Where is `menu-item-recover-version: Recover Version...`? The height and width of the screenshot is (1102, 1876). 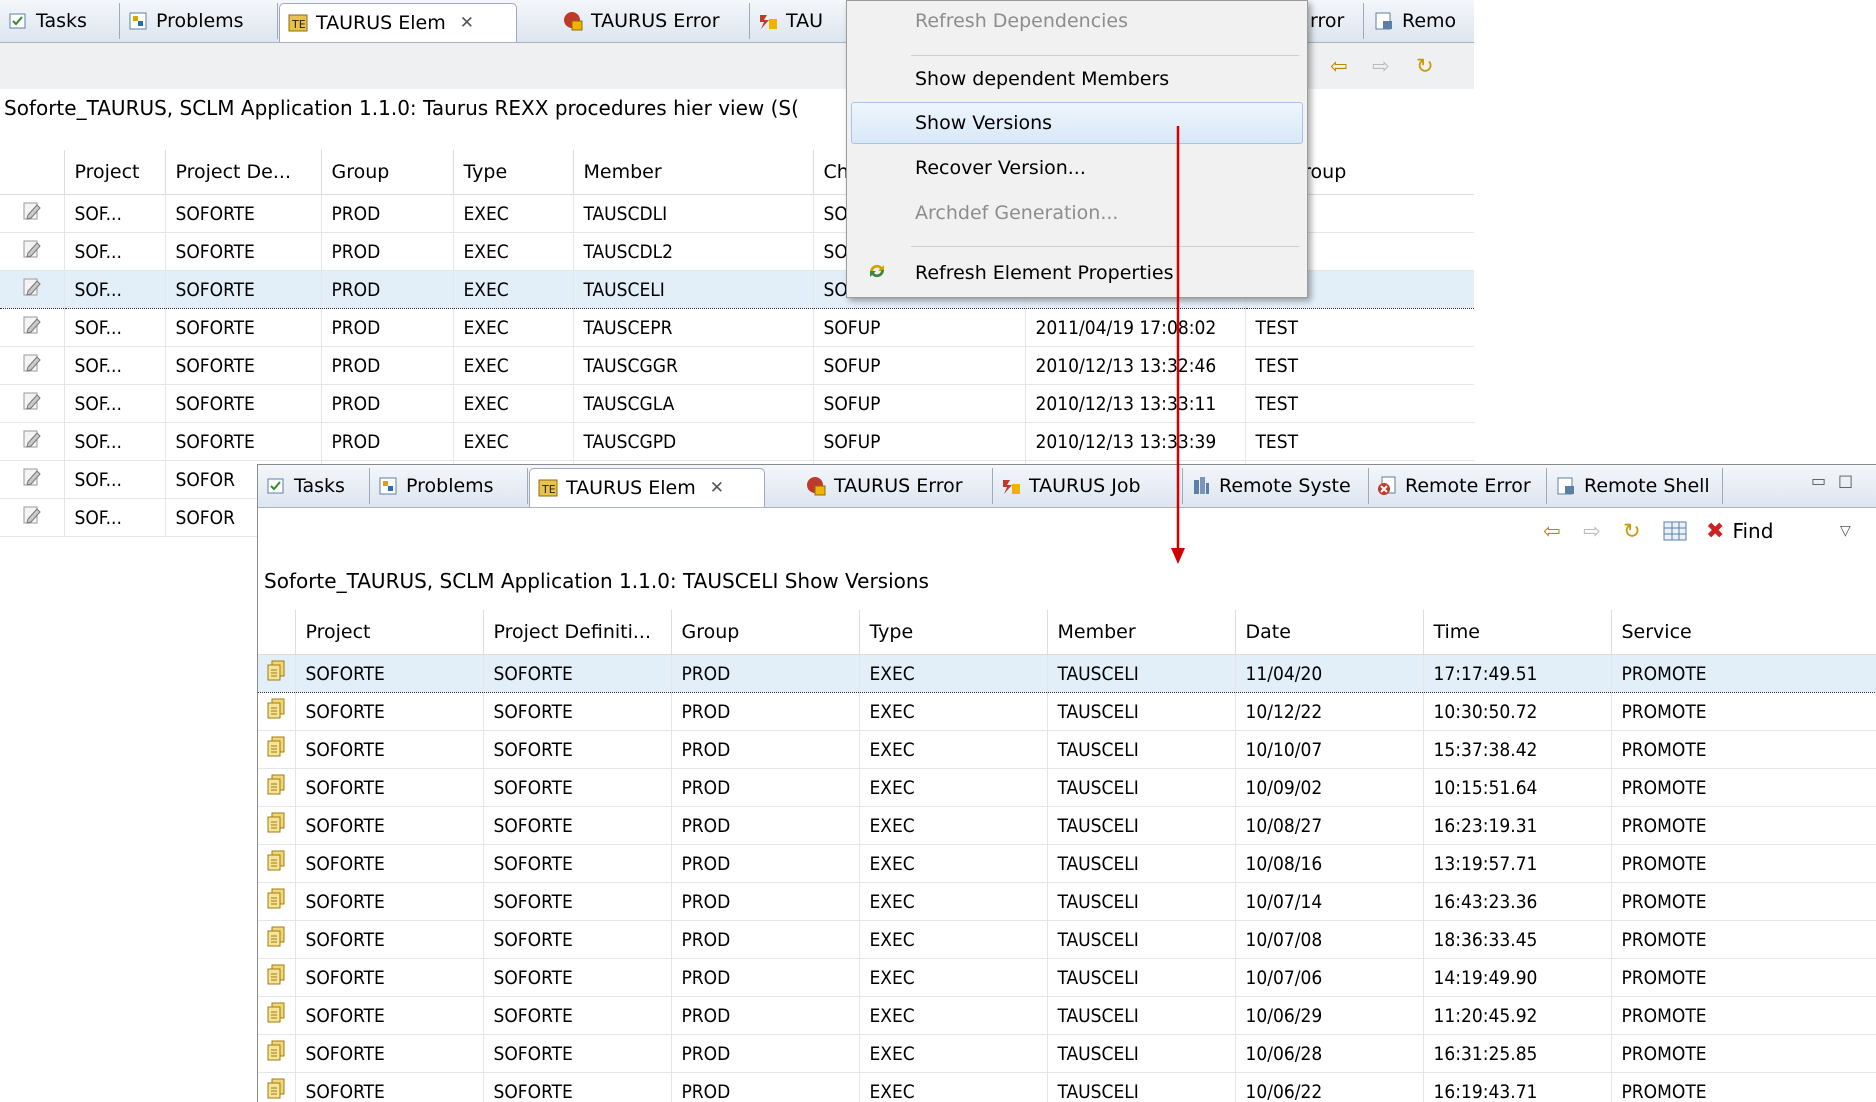
menu-item-recover-version: Recover Version... is located at coordinates (1077, 168).